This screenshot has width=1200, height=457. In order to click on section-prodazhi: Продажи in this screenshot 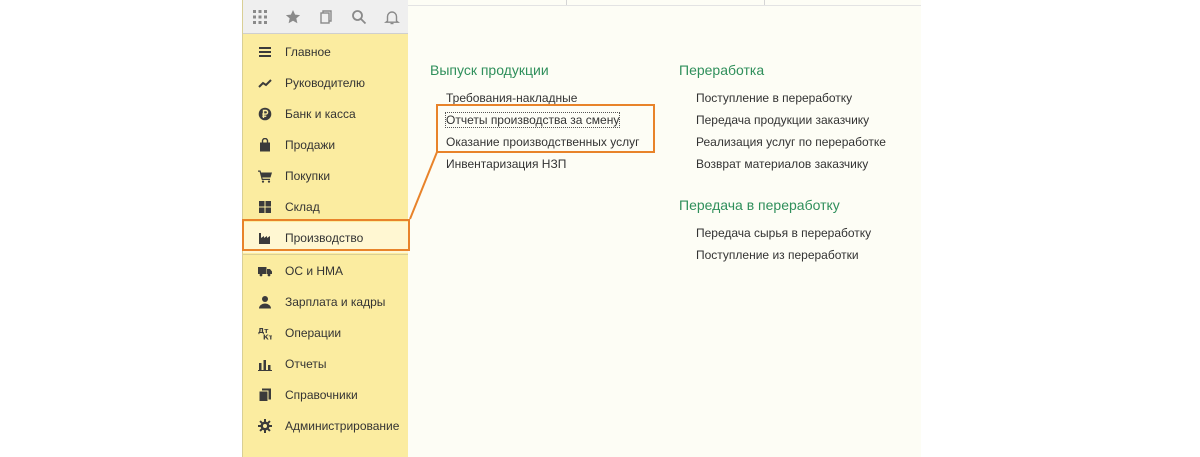, I will do `click(325, 144)`.